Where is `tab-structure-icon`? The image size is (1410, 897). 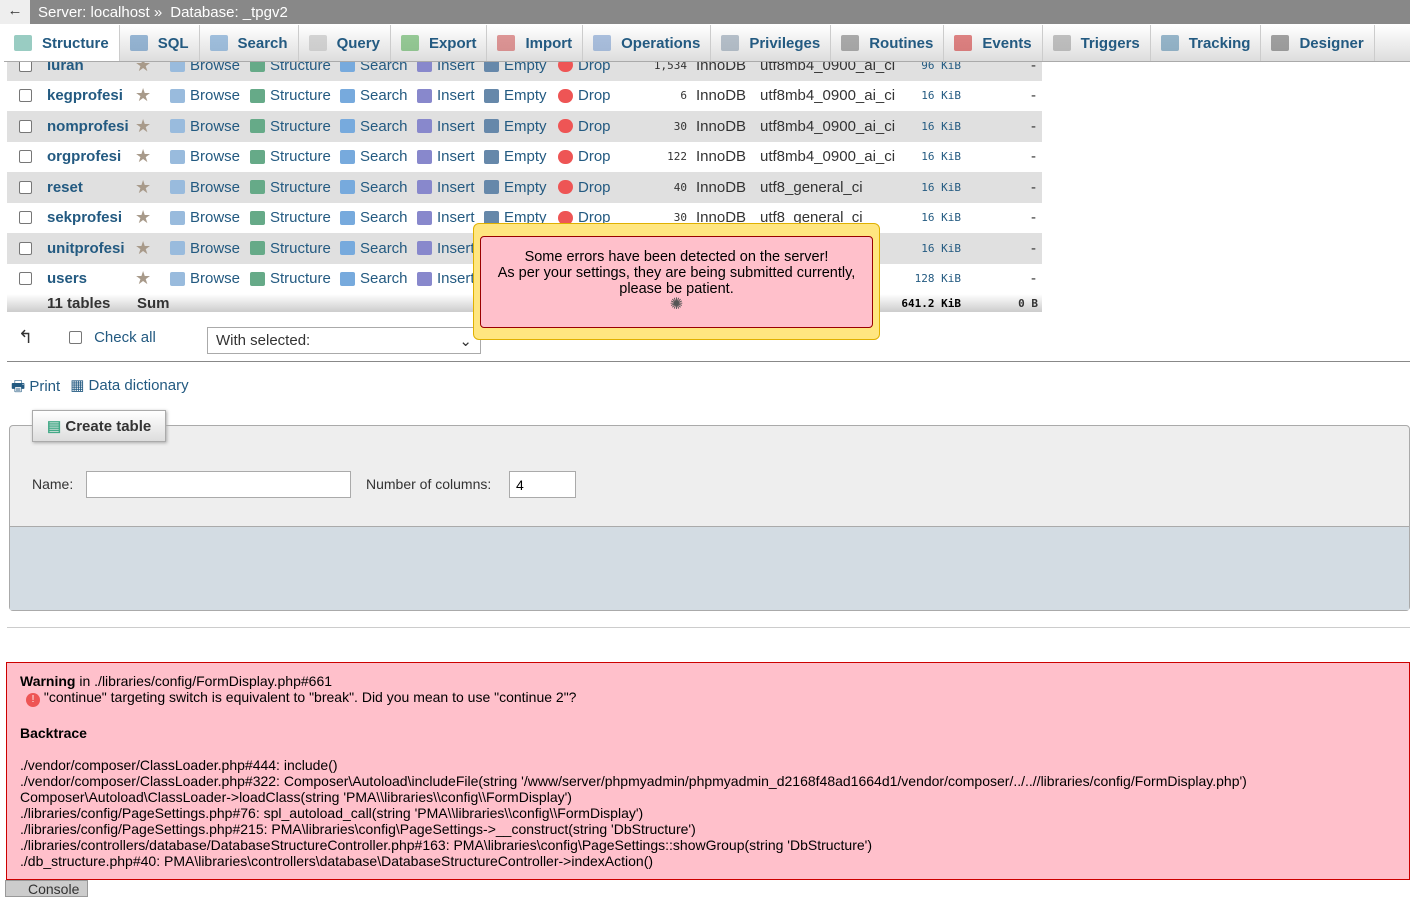 tab-structure-icon is located at coordinates (23, 43).